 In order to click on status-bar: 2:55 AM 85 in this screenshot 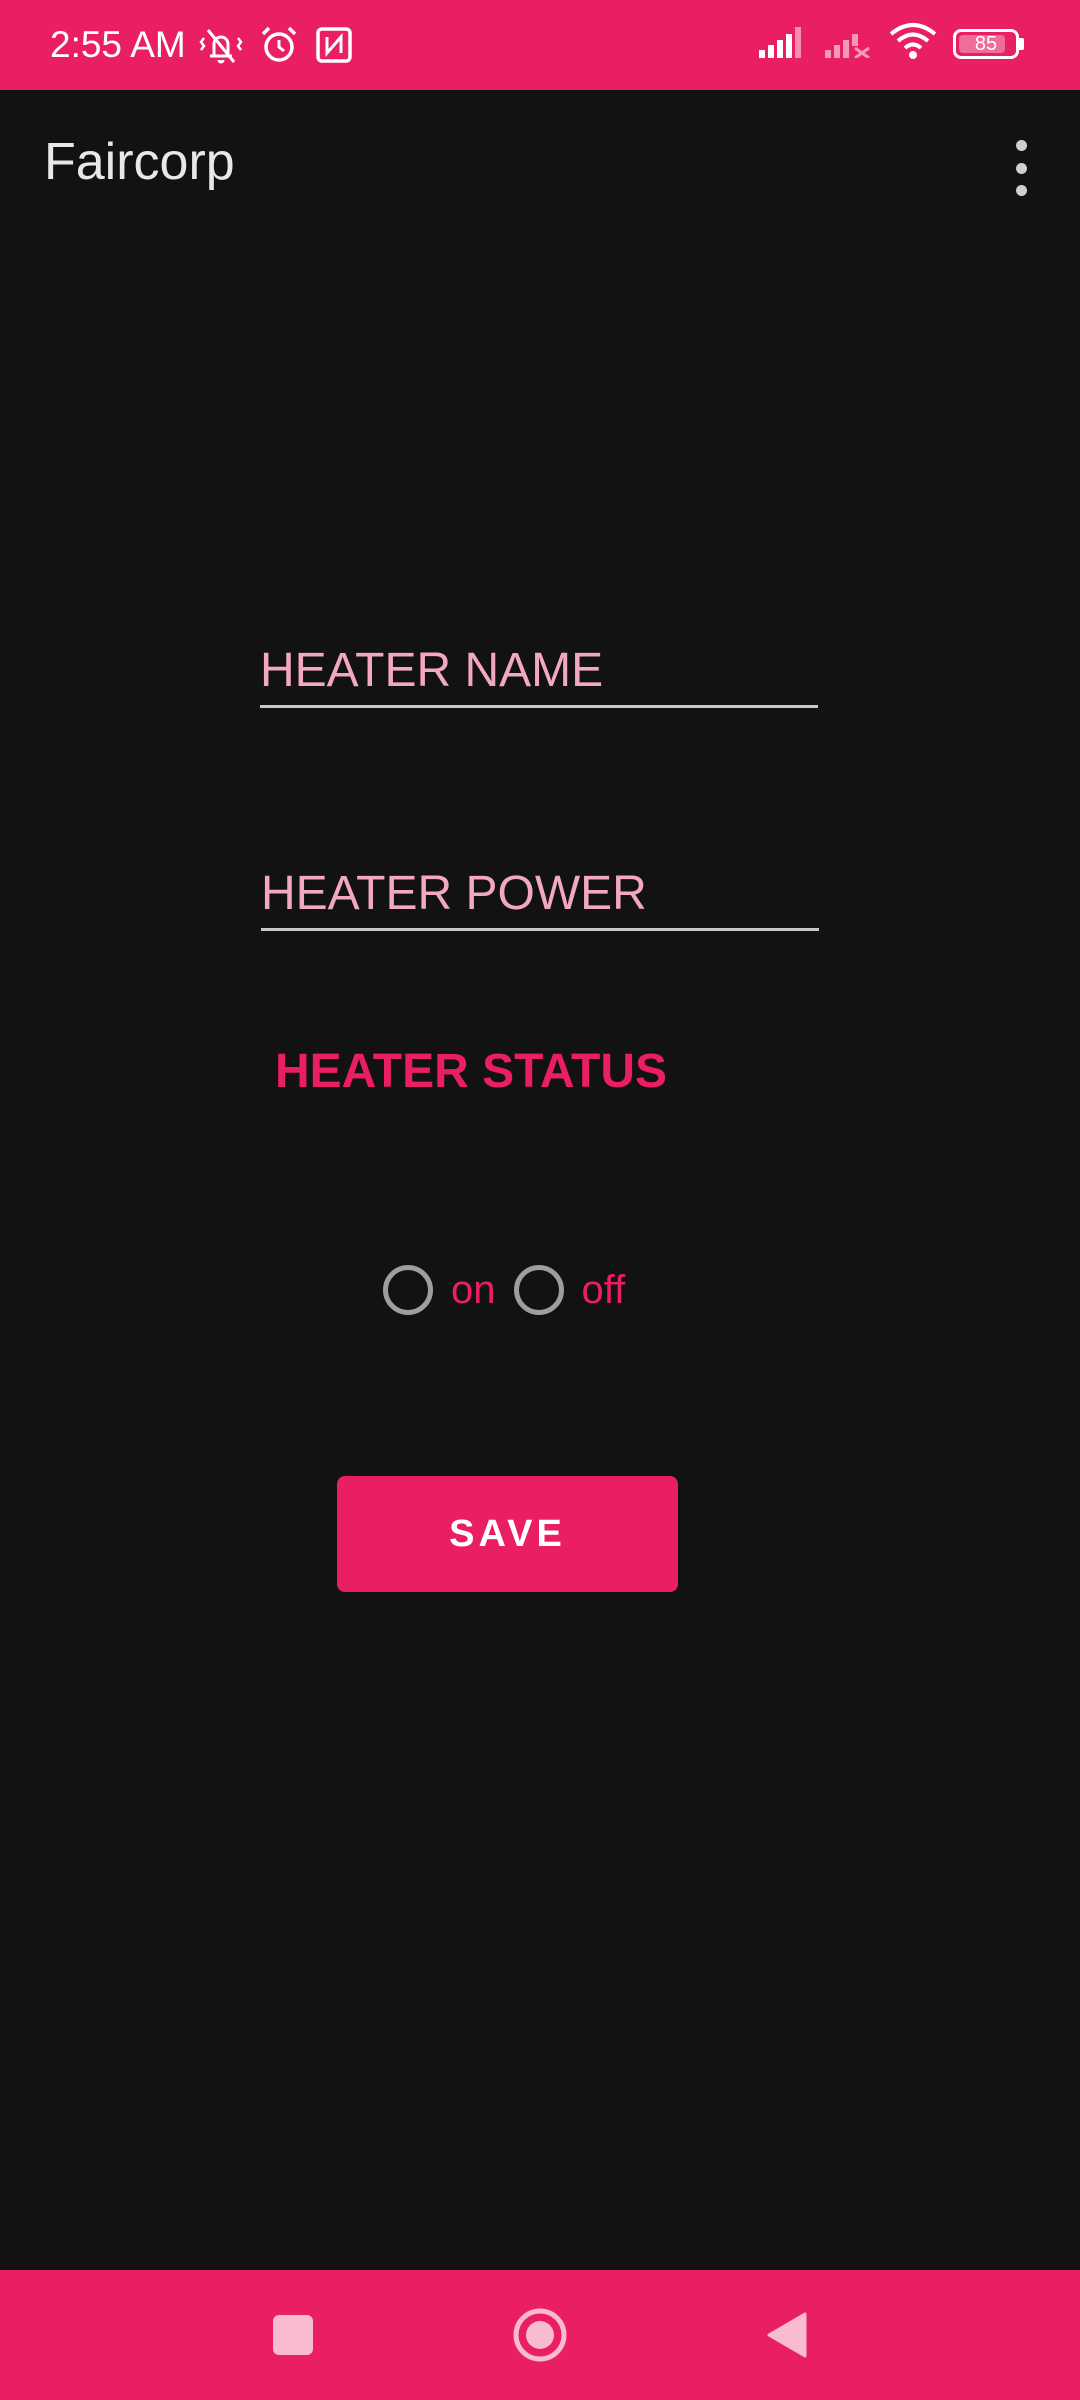, I will do `click(540, 45)`.